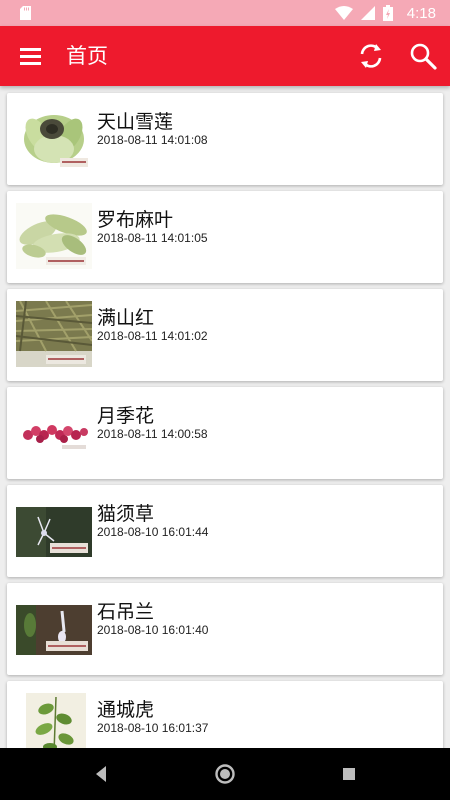 The width and height of the screenshot is (450, 800). Describe the element at coordinates (135, 220) in the screenshot. I see `herb-name: 罗布麻叶` at that location.